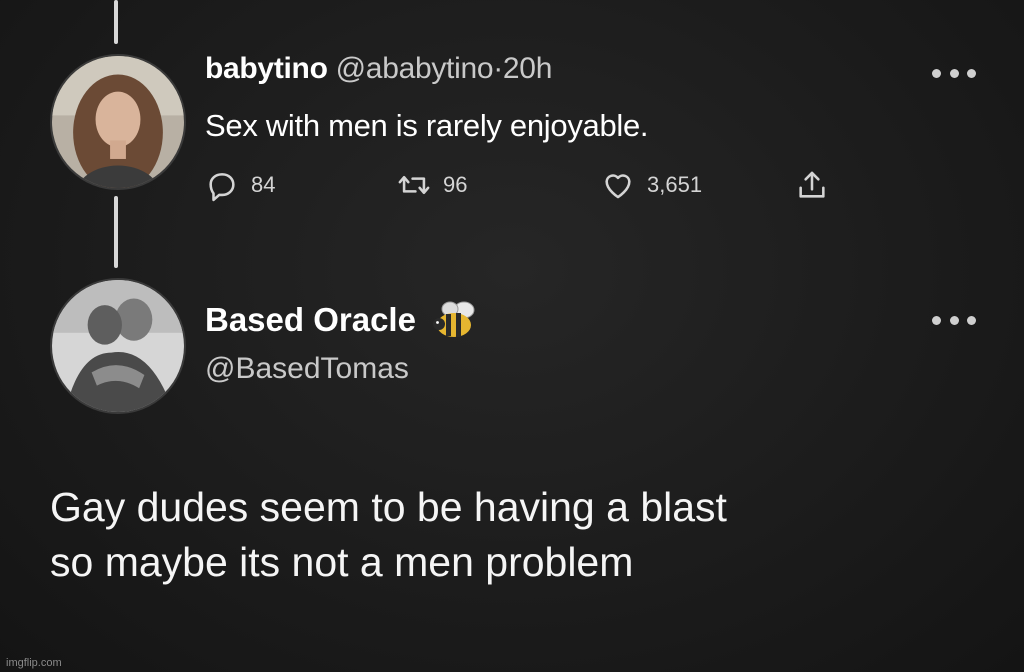 Image resolution: width=1024 pixels, height=672 pixels. I want to click on share-button, so click(812, 185).